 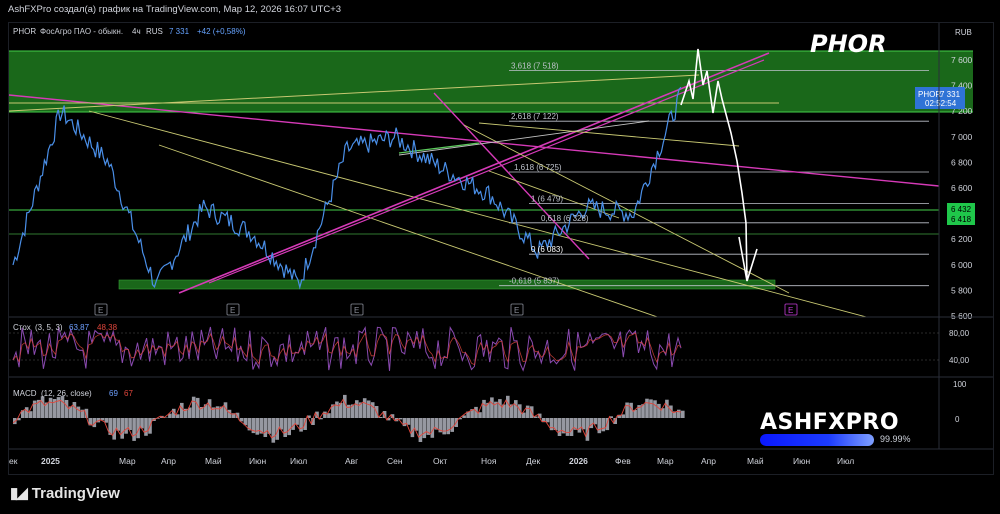 What do you see at coordinates (22, 327) in the screenshot?
I see `svg-text: Стох` at bounding box center [22, 327].